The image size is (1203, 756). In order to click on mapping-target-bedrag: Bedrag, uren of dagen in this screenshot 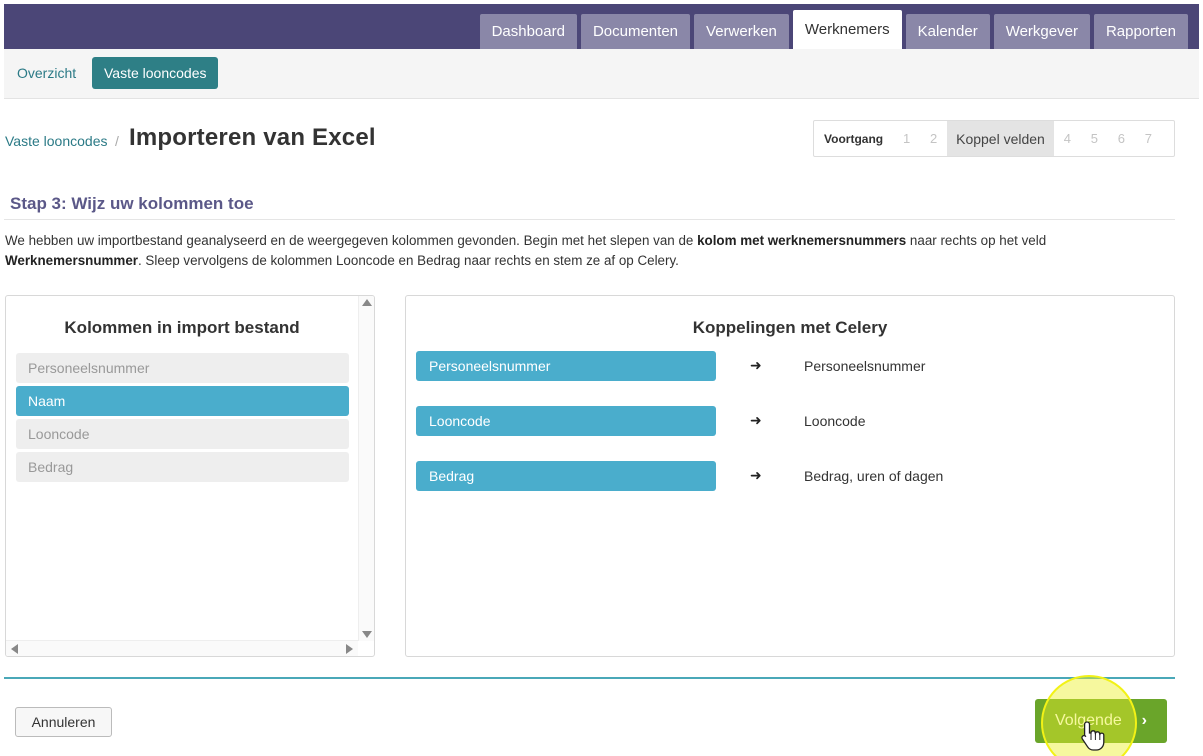, I will do `click(874, 476)`.